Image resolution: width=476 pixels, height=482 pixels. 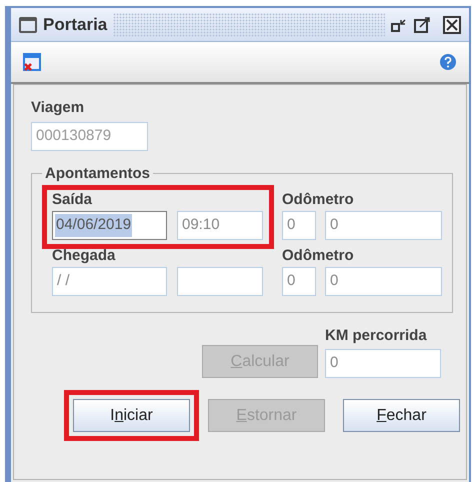 What do you see at coordinates (220, 225) in the screenshot?
I see `time-field: 09:10` at bounding box center [220, 225].